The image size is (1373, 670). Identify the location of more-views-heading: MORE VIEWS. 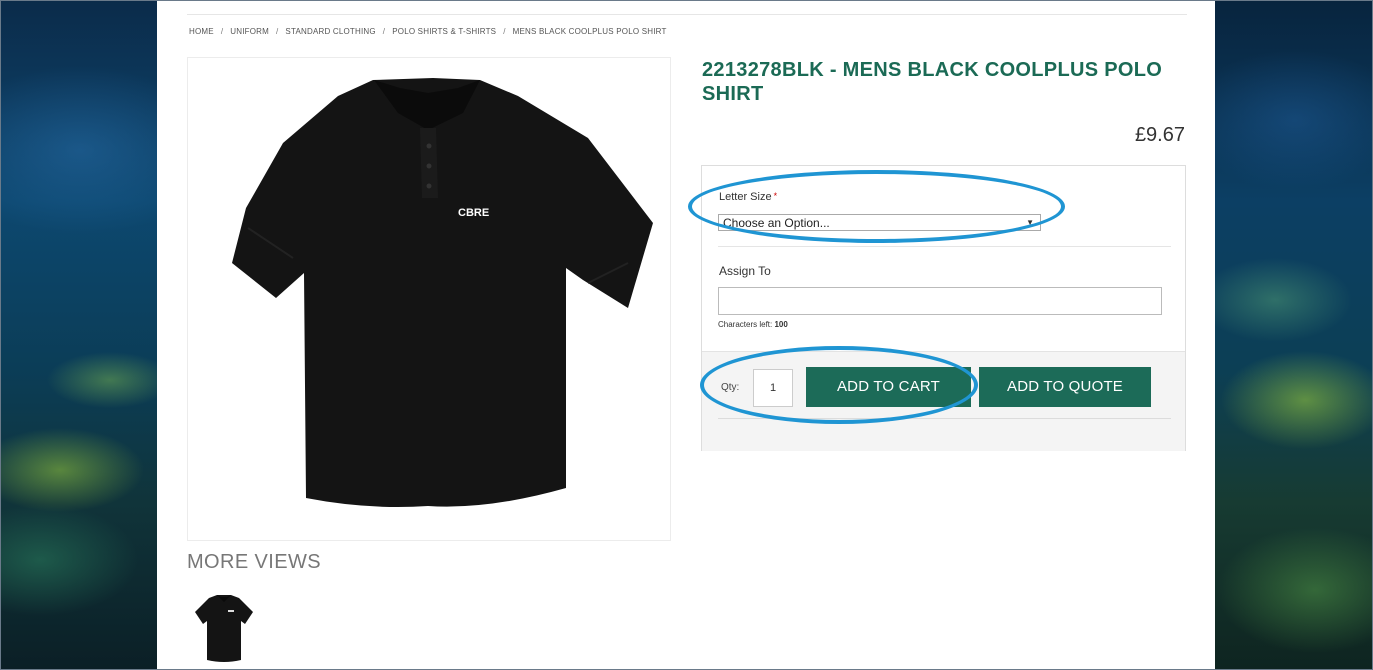
(254, 562).